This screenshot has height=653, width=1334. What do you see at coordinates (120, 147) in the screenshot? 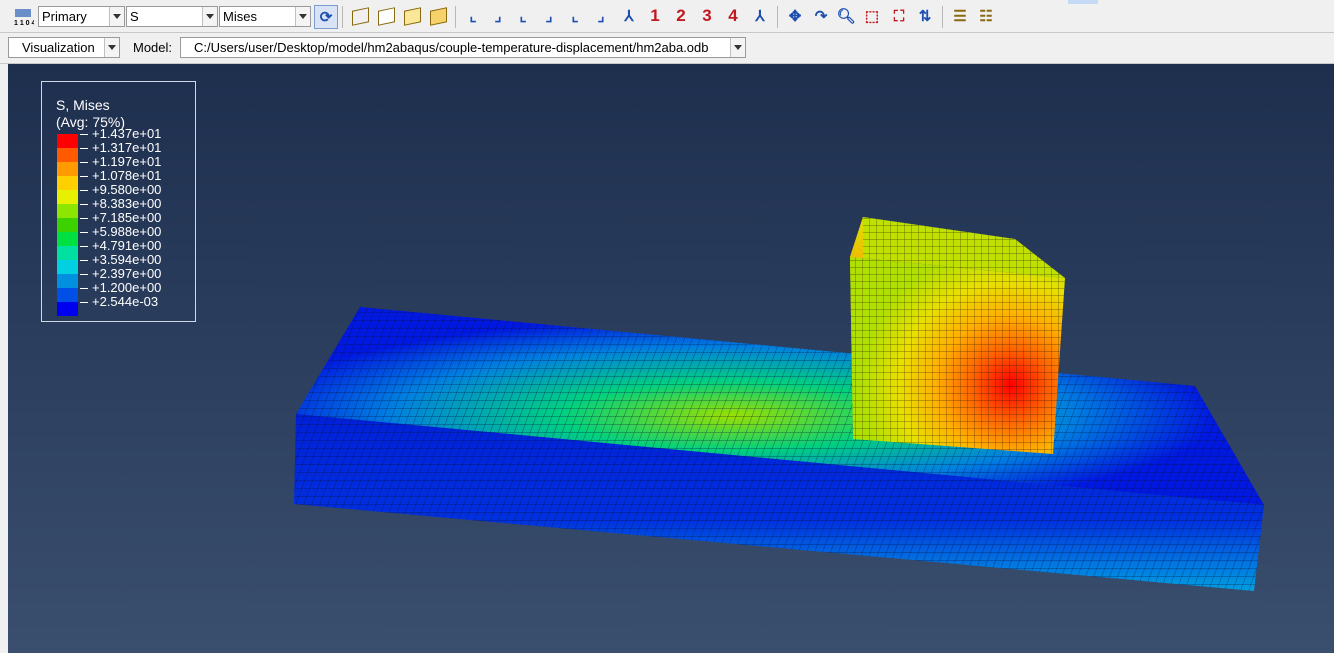
I see `legend-level-label: +1.317e+01` at bounding box center [120, 147].